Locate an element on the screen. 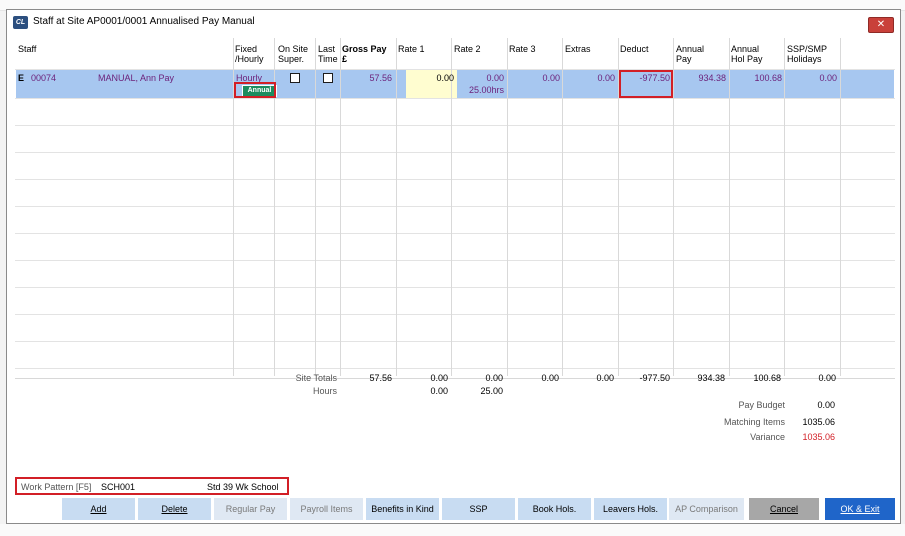  site-totals-label: Site Totals is located at coordinates (316, 378).